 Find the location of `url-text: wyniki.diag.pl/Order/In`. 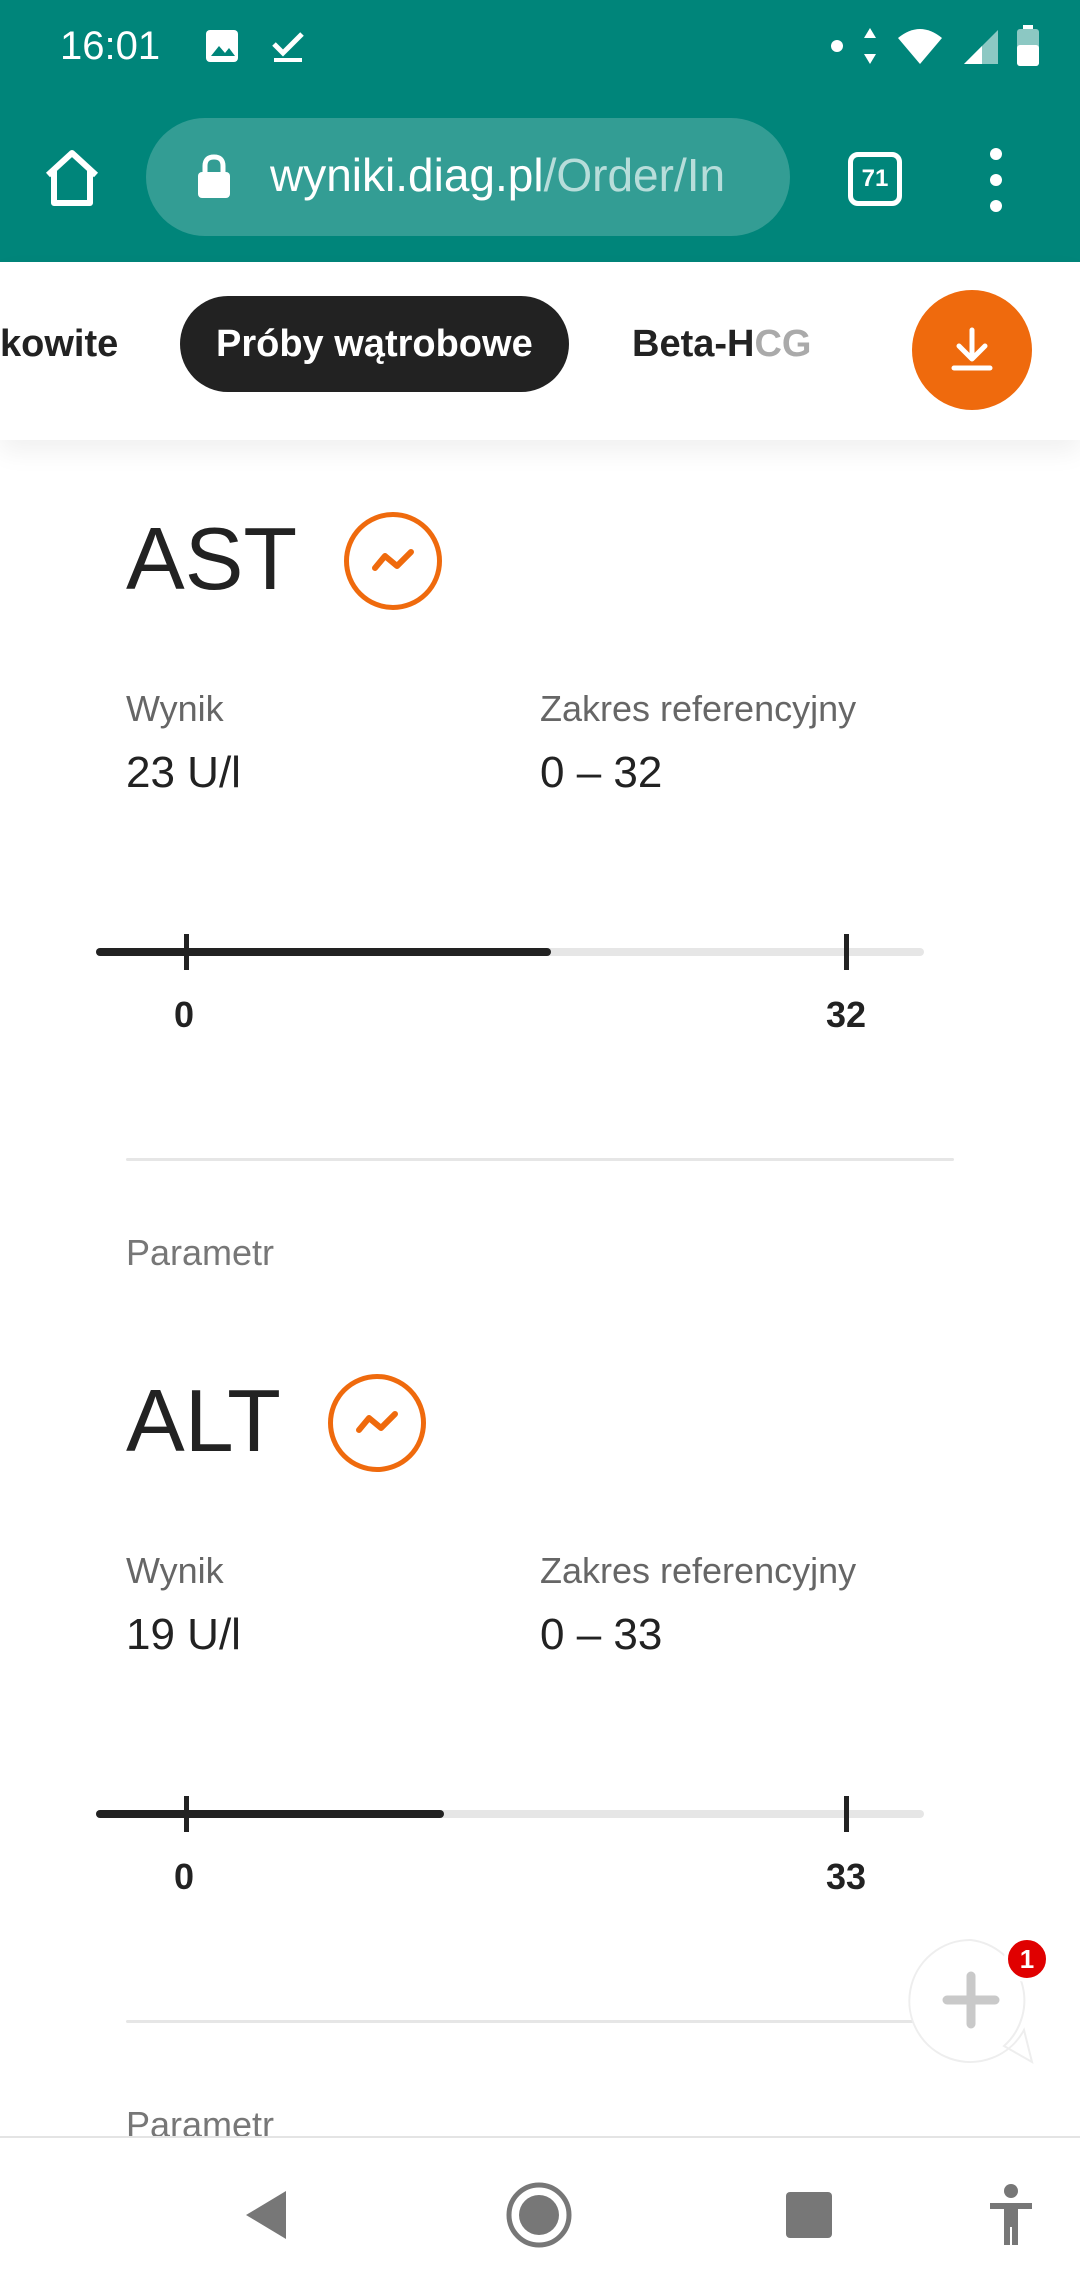

url-text: wyniki.diag.pl/Order/In is located at coordinates (520, 175).